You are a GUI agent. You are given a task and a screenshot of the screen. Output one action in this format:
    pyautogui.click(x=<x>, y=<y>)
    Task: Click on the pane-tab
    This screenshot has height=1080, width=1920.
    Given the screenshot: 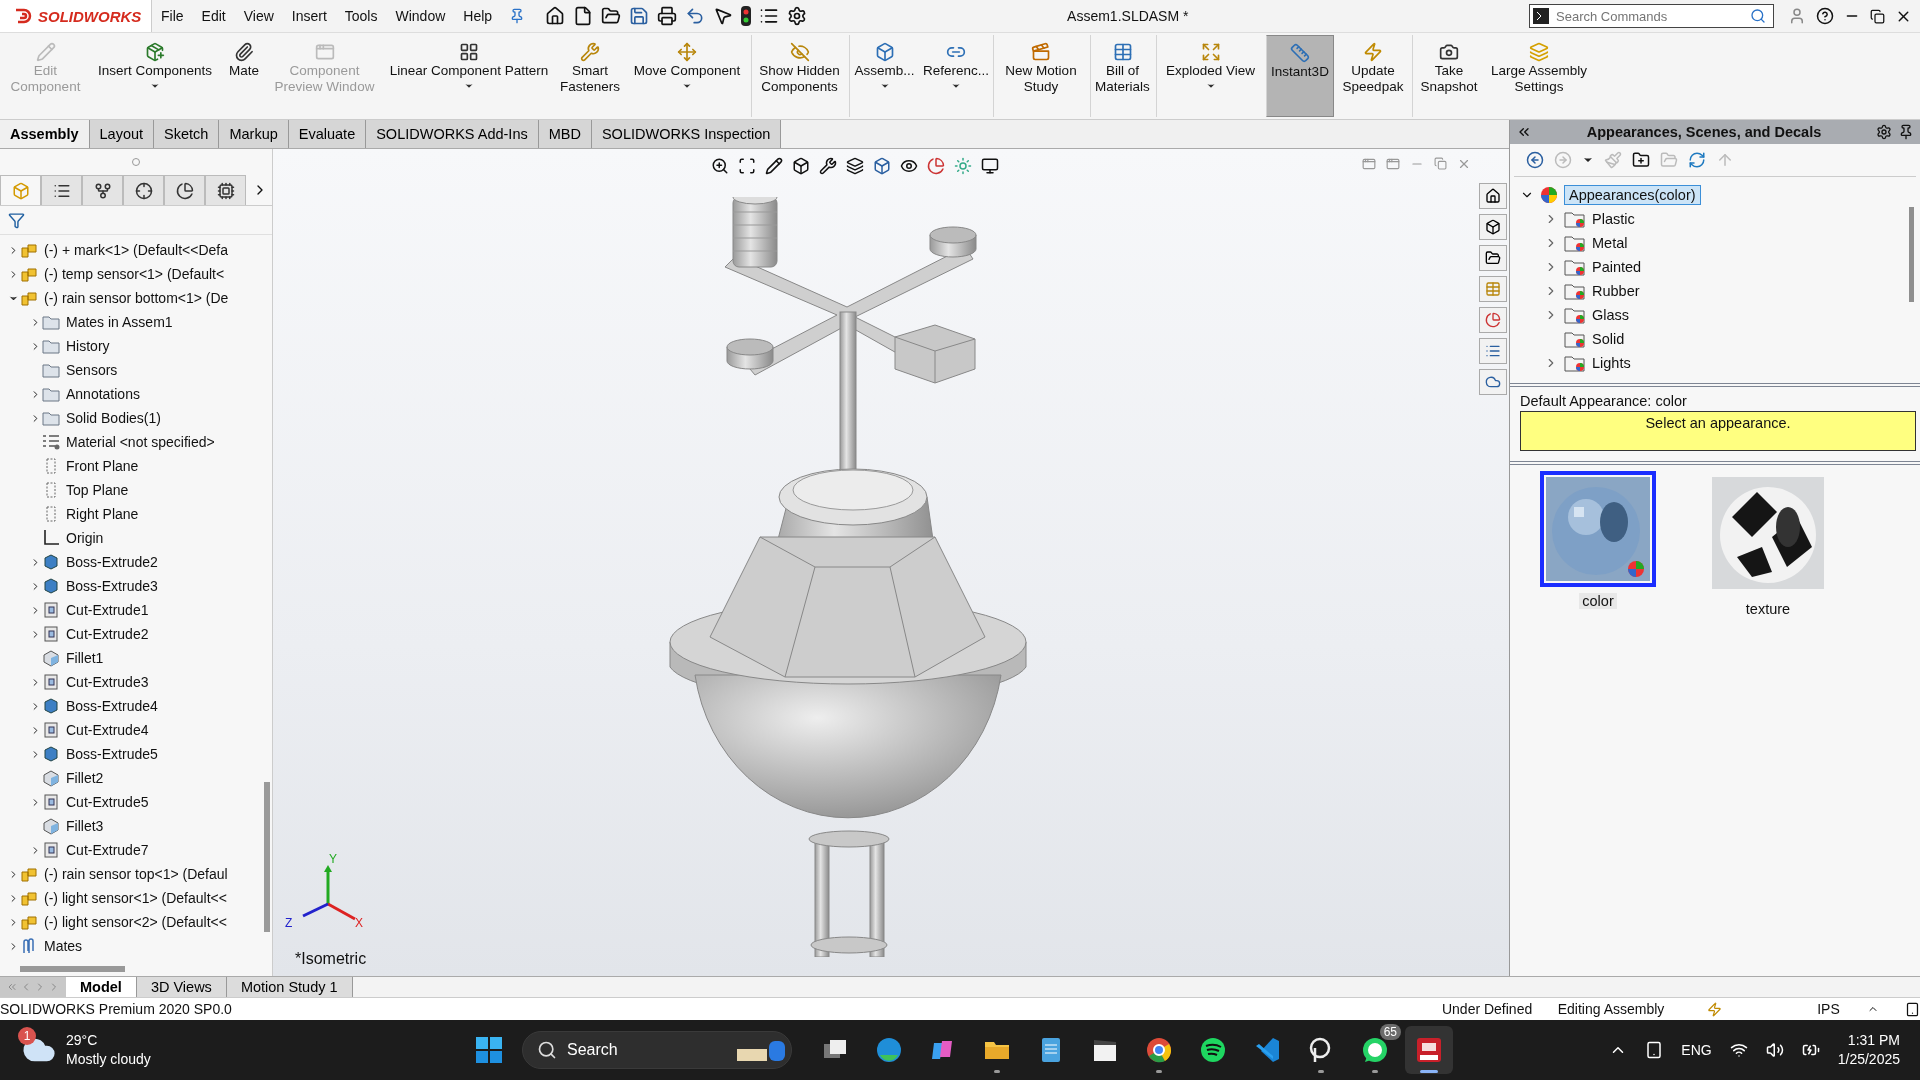 What is the action you would take?
    pyautogui.click(x=1493, y=258)
    